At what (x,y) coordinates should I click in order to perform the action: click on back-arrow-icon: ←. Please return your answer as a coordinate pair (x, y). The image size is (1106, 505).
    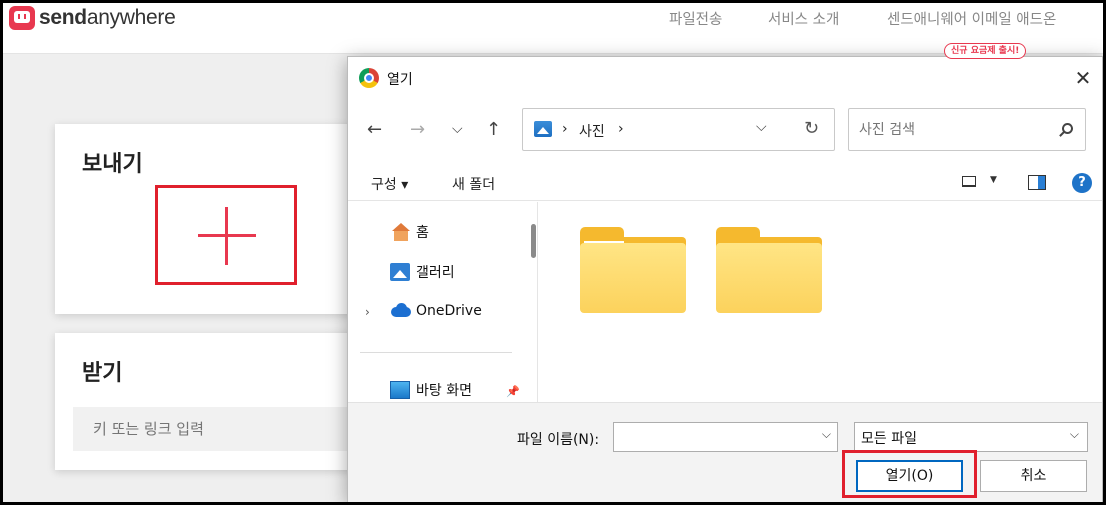
    Looking at the image, I should click on (374, 129).